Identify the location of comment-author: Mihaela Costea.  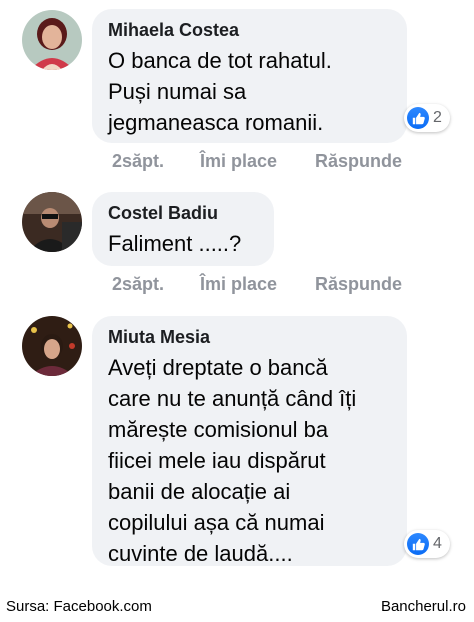
(249, 30).